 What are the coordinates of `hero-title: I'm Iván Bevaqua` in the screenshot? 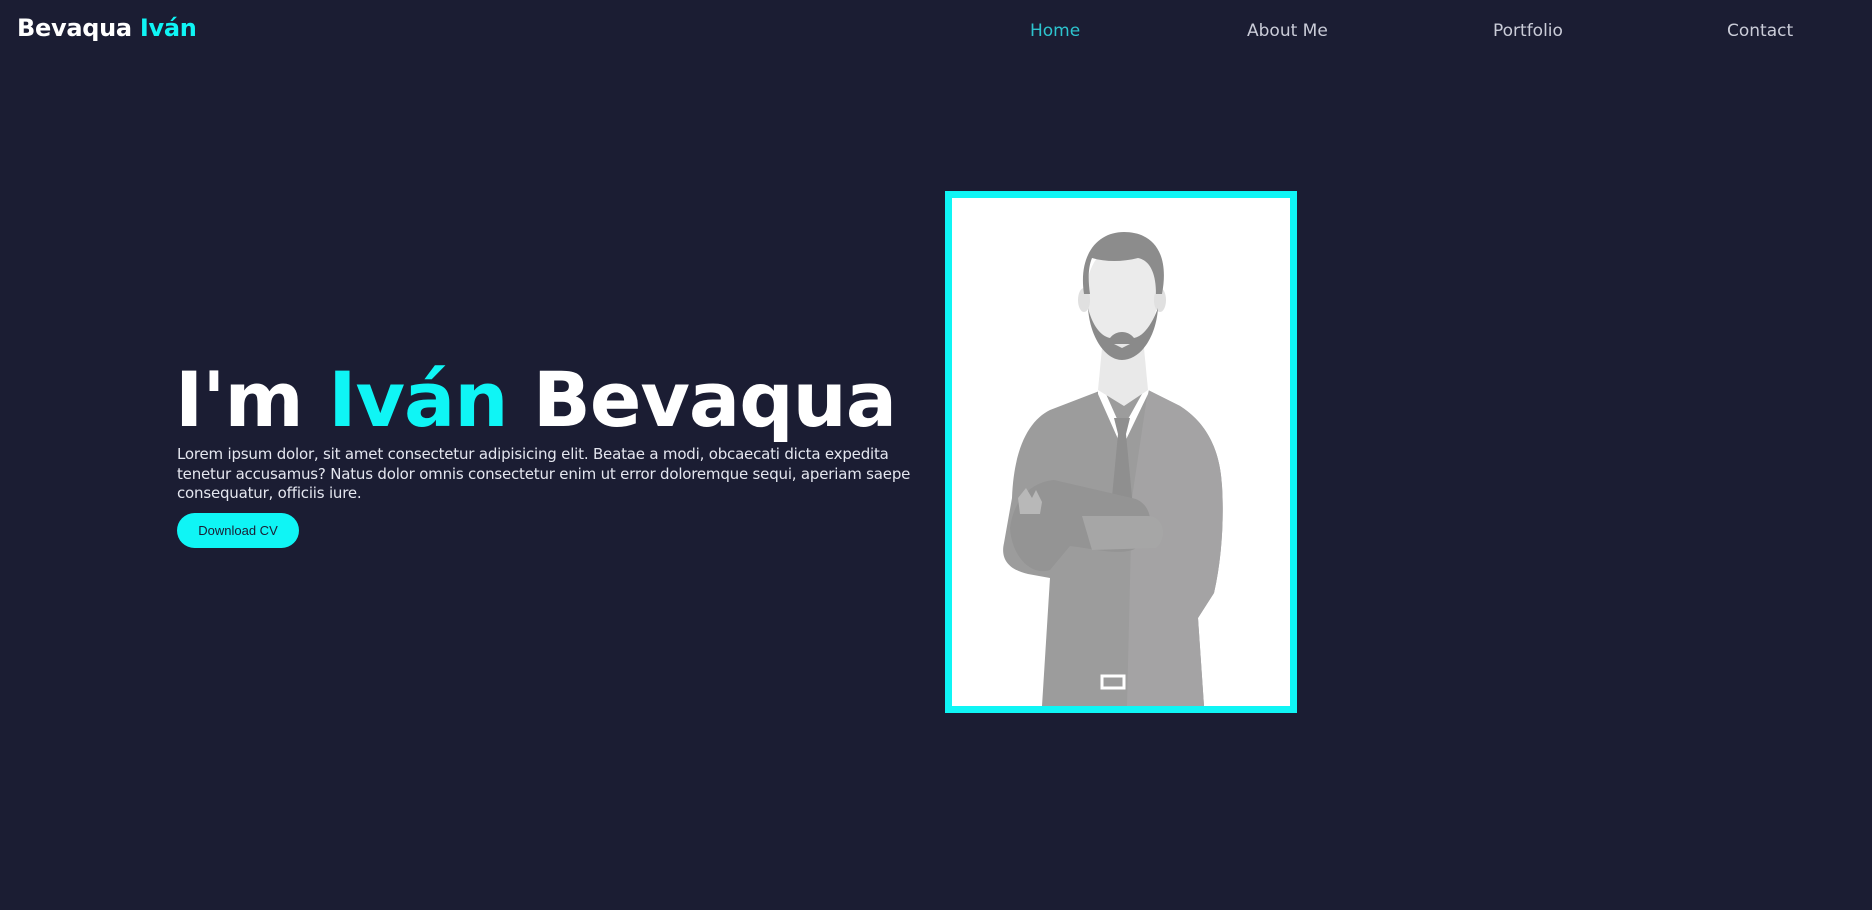 It's located at (536, 400).